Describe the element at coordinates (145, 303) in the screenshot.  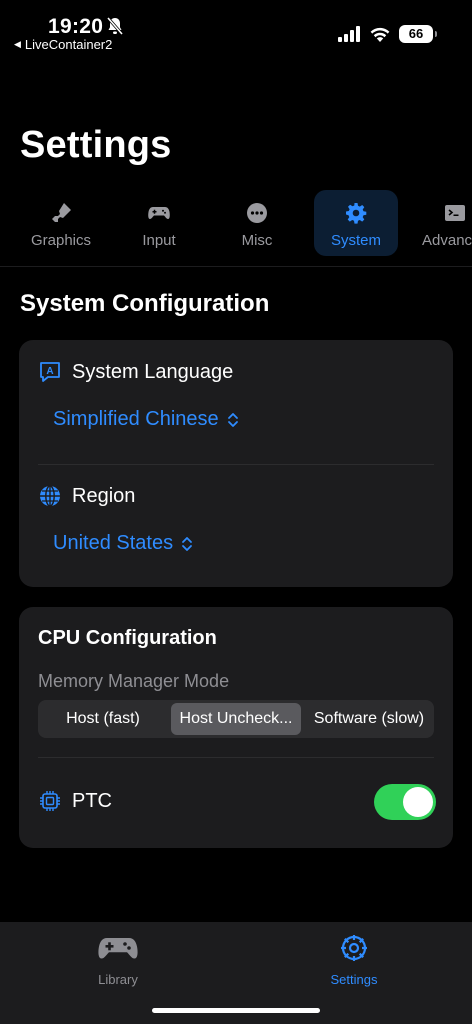
I see `section-title: System Configuration` at that location.